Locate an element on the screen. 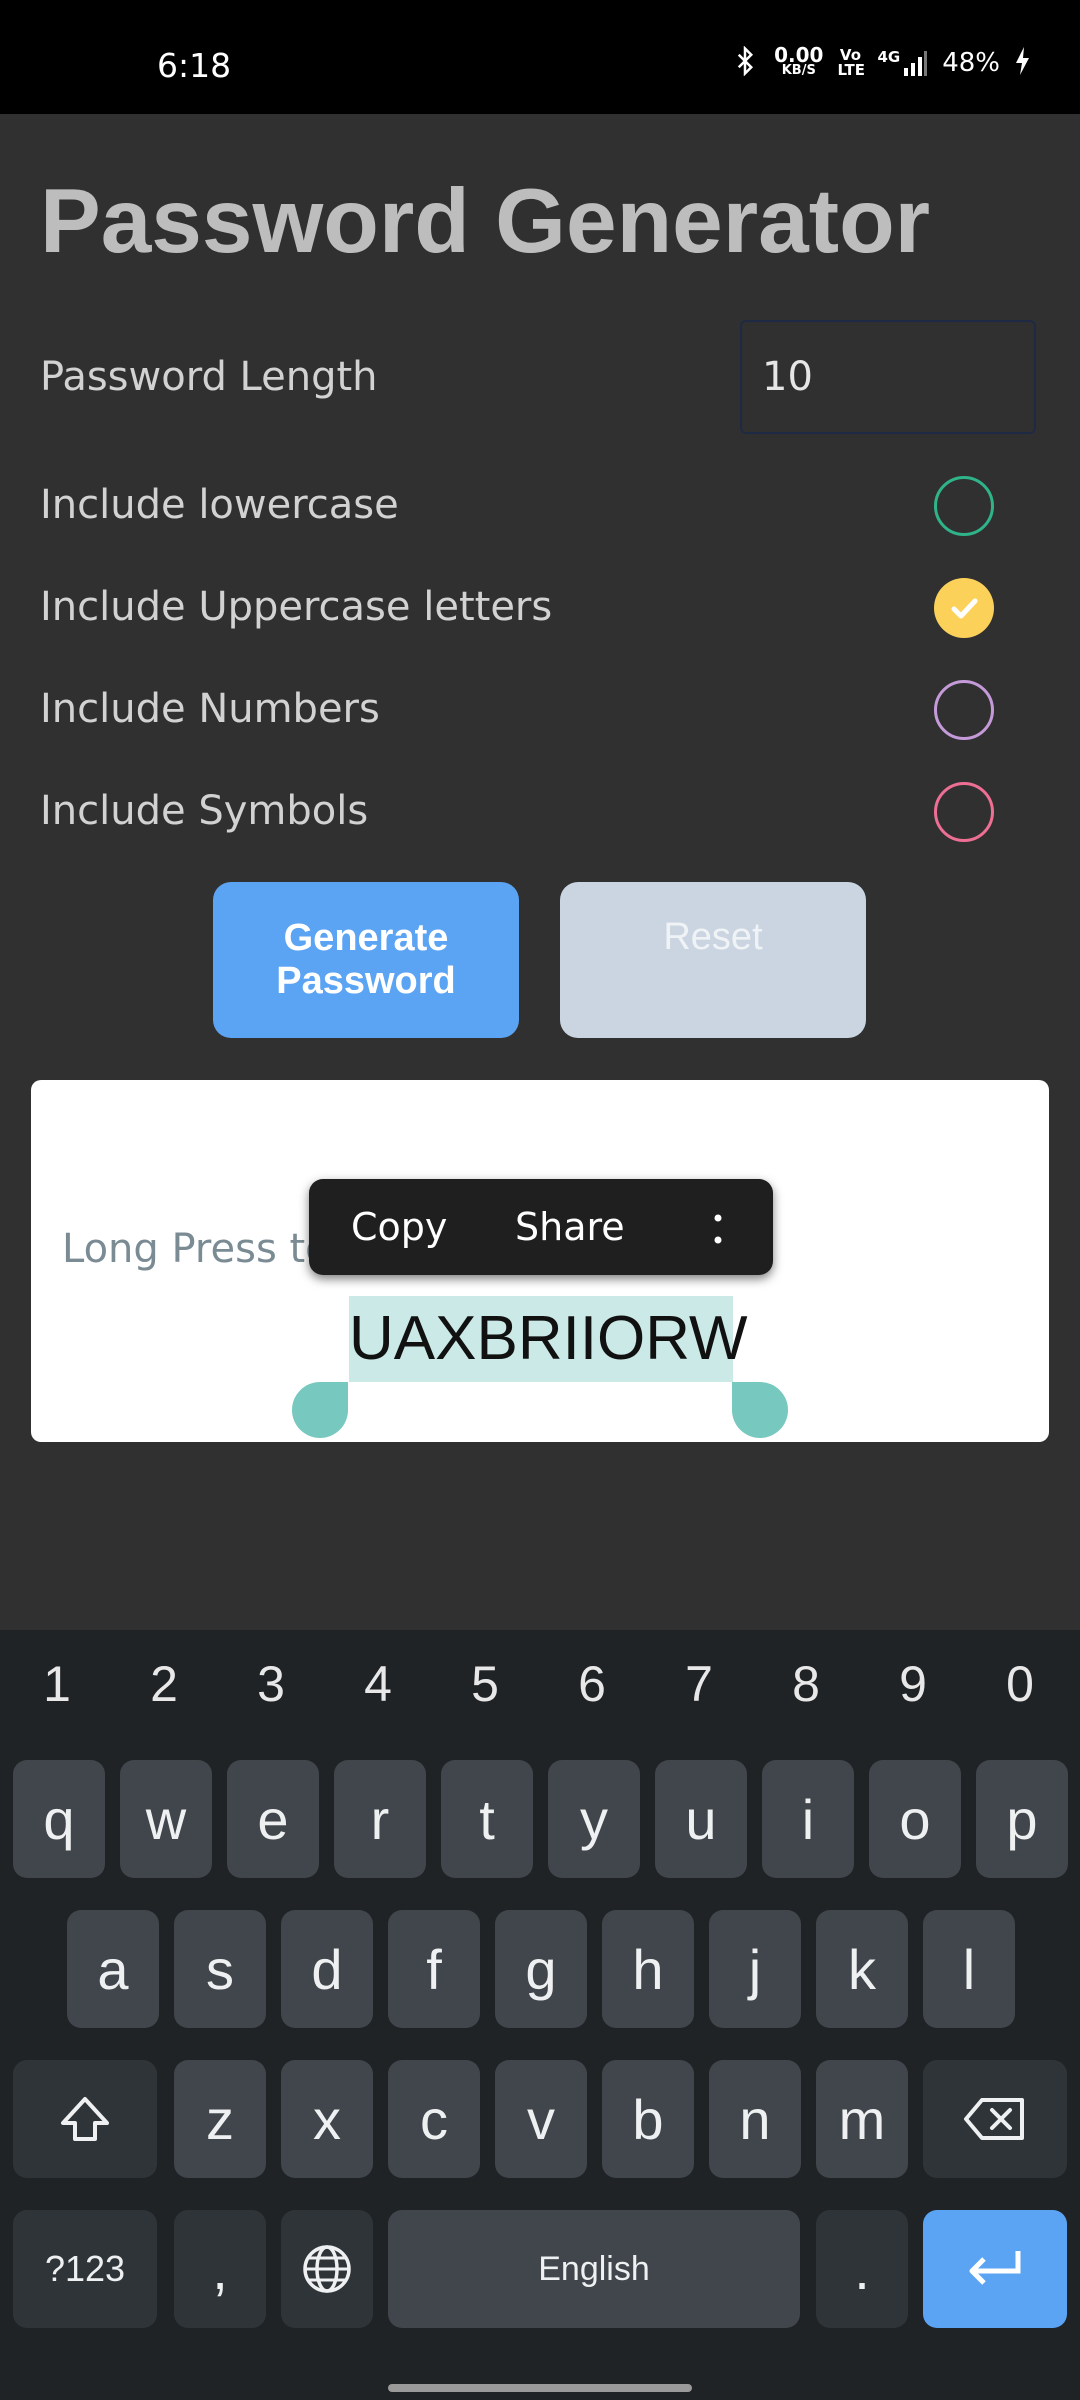 The width and height of the screenshot is (1080, 2400). generate-password-button: Generate Password is located at coordinates (366, 960).